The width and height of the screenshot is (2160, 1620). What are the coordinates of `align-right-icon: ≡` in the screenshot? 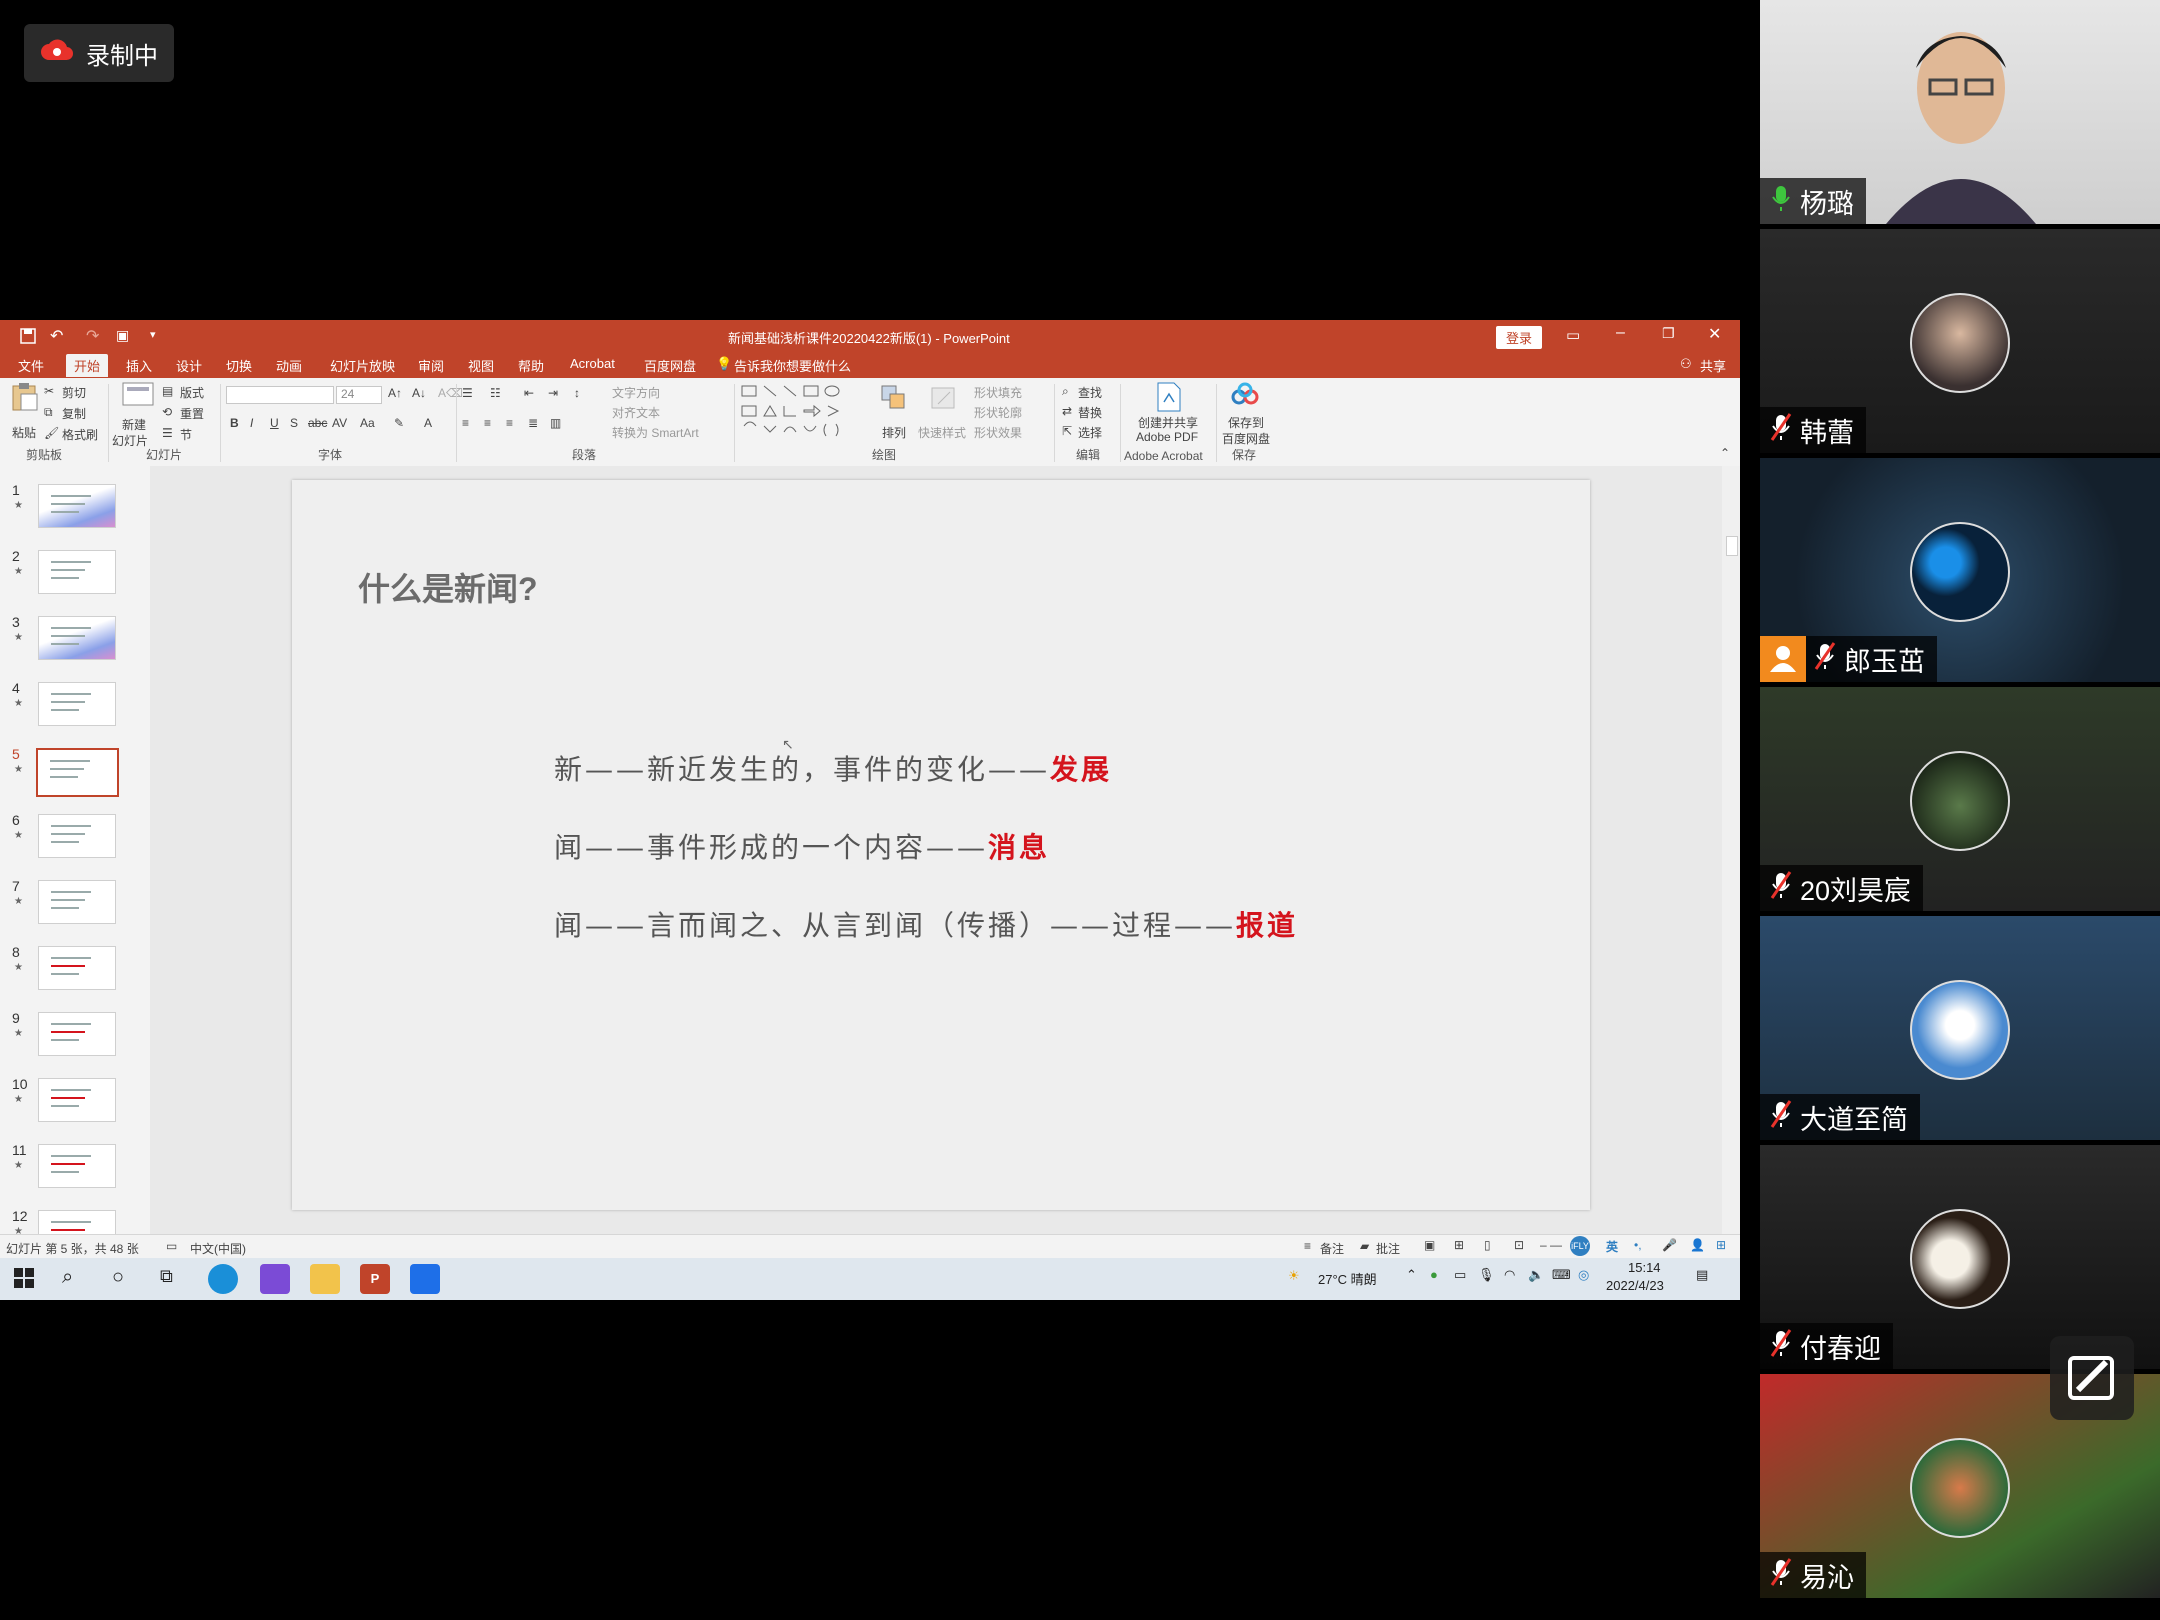 It's located at (509, 423).